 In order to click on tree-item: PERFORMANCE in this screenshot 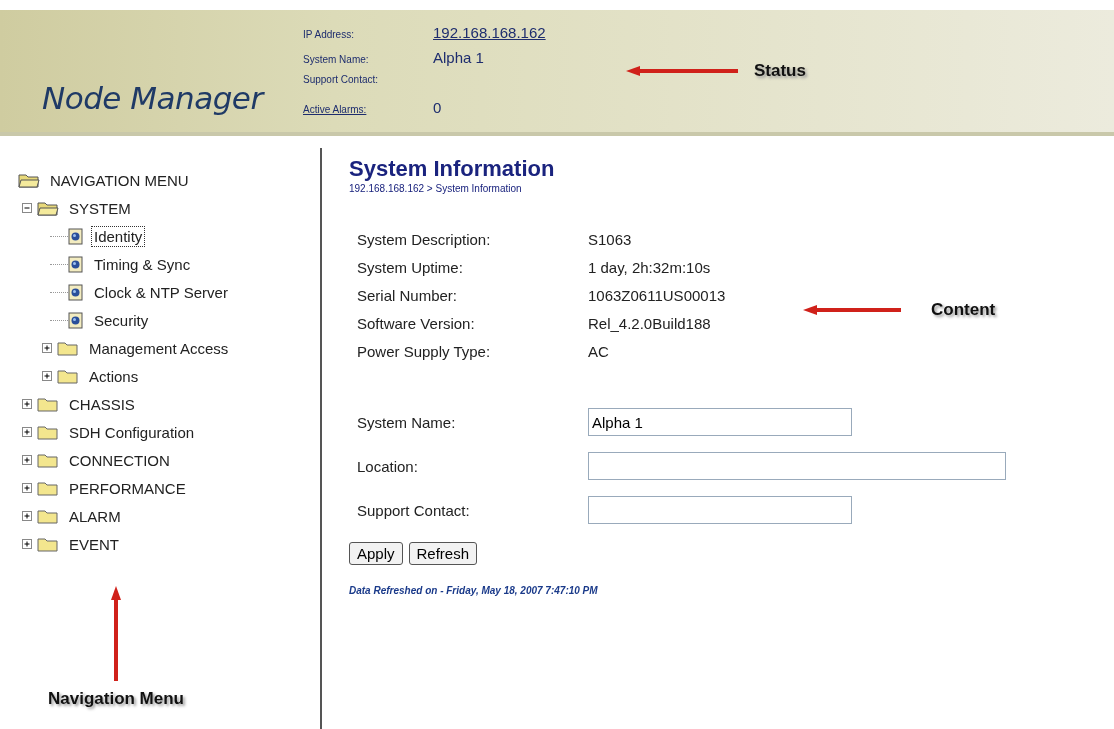, I will do `click(127, 488)`.